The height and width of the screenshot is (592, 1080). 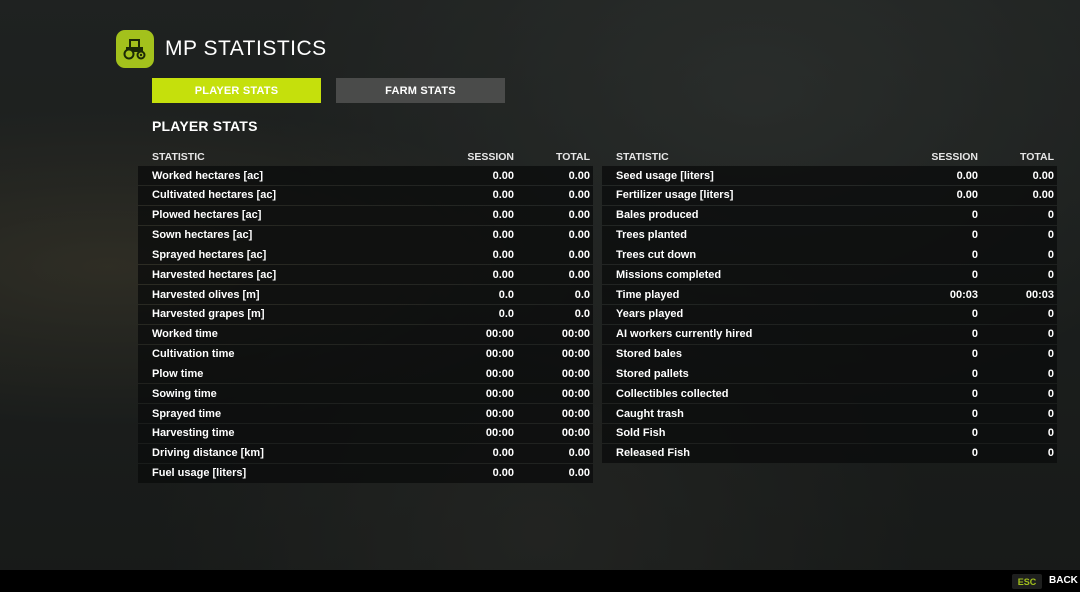 What do you see at coordinates (208, 314) in the screenshot?
I see `stat-name: Harvested grapes [m]` at bounding box center [208, 314].